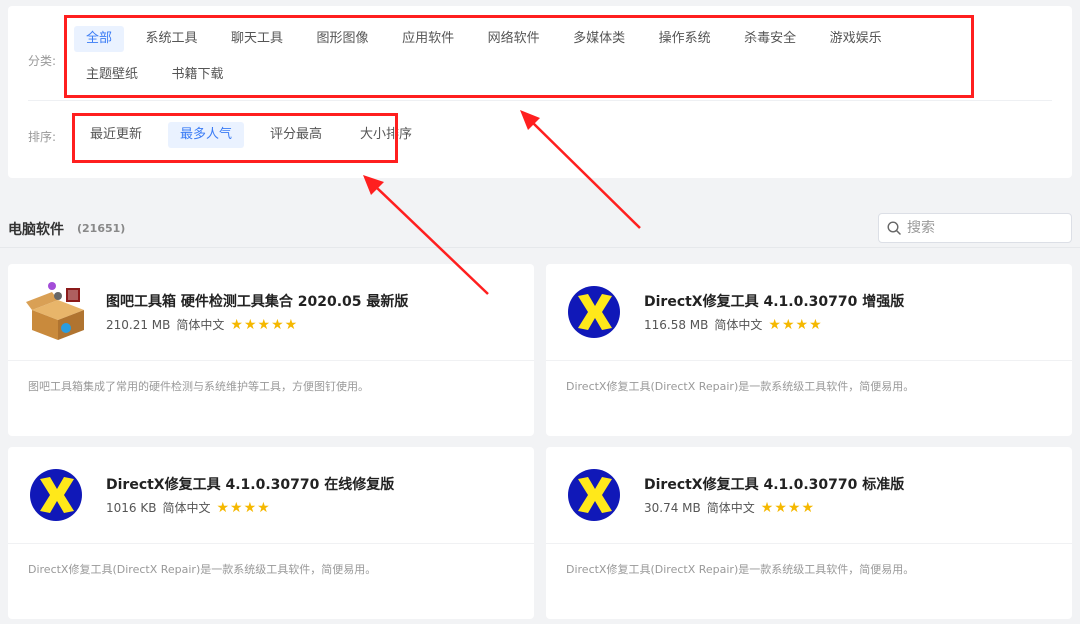 Image resolution: width=1080 pixels, height=624 pixels. I want to click on software-title: DirectX修复工具 4.1.0.30770 标准版, so click(774, 484).